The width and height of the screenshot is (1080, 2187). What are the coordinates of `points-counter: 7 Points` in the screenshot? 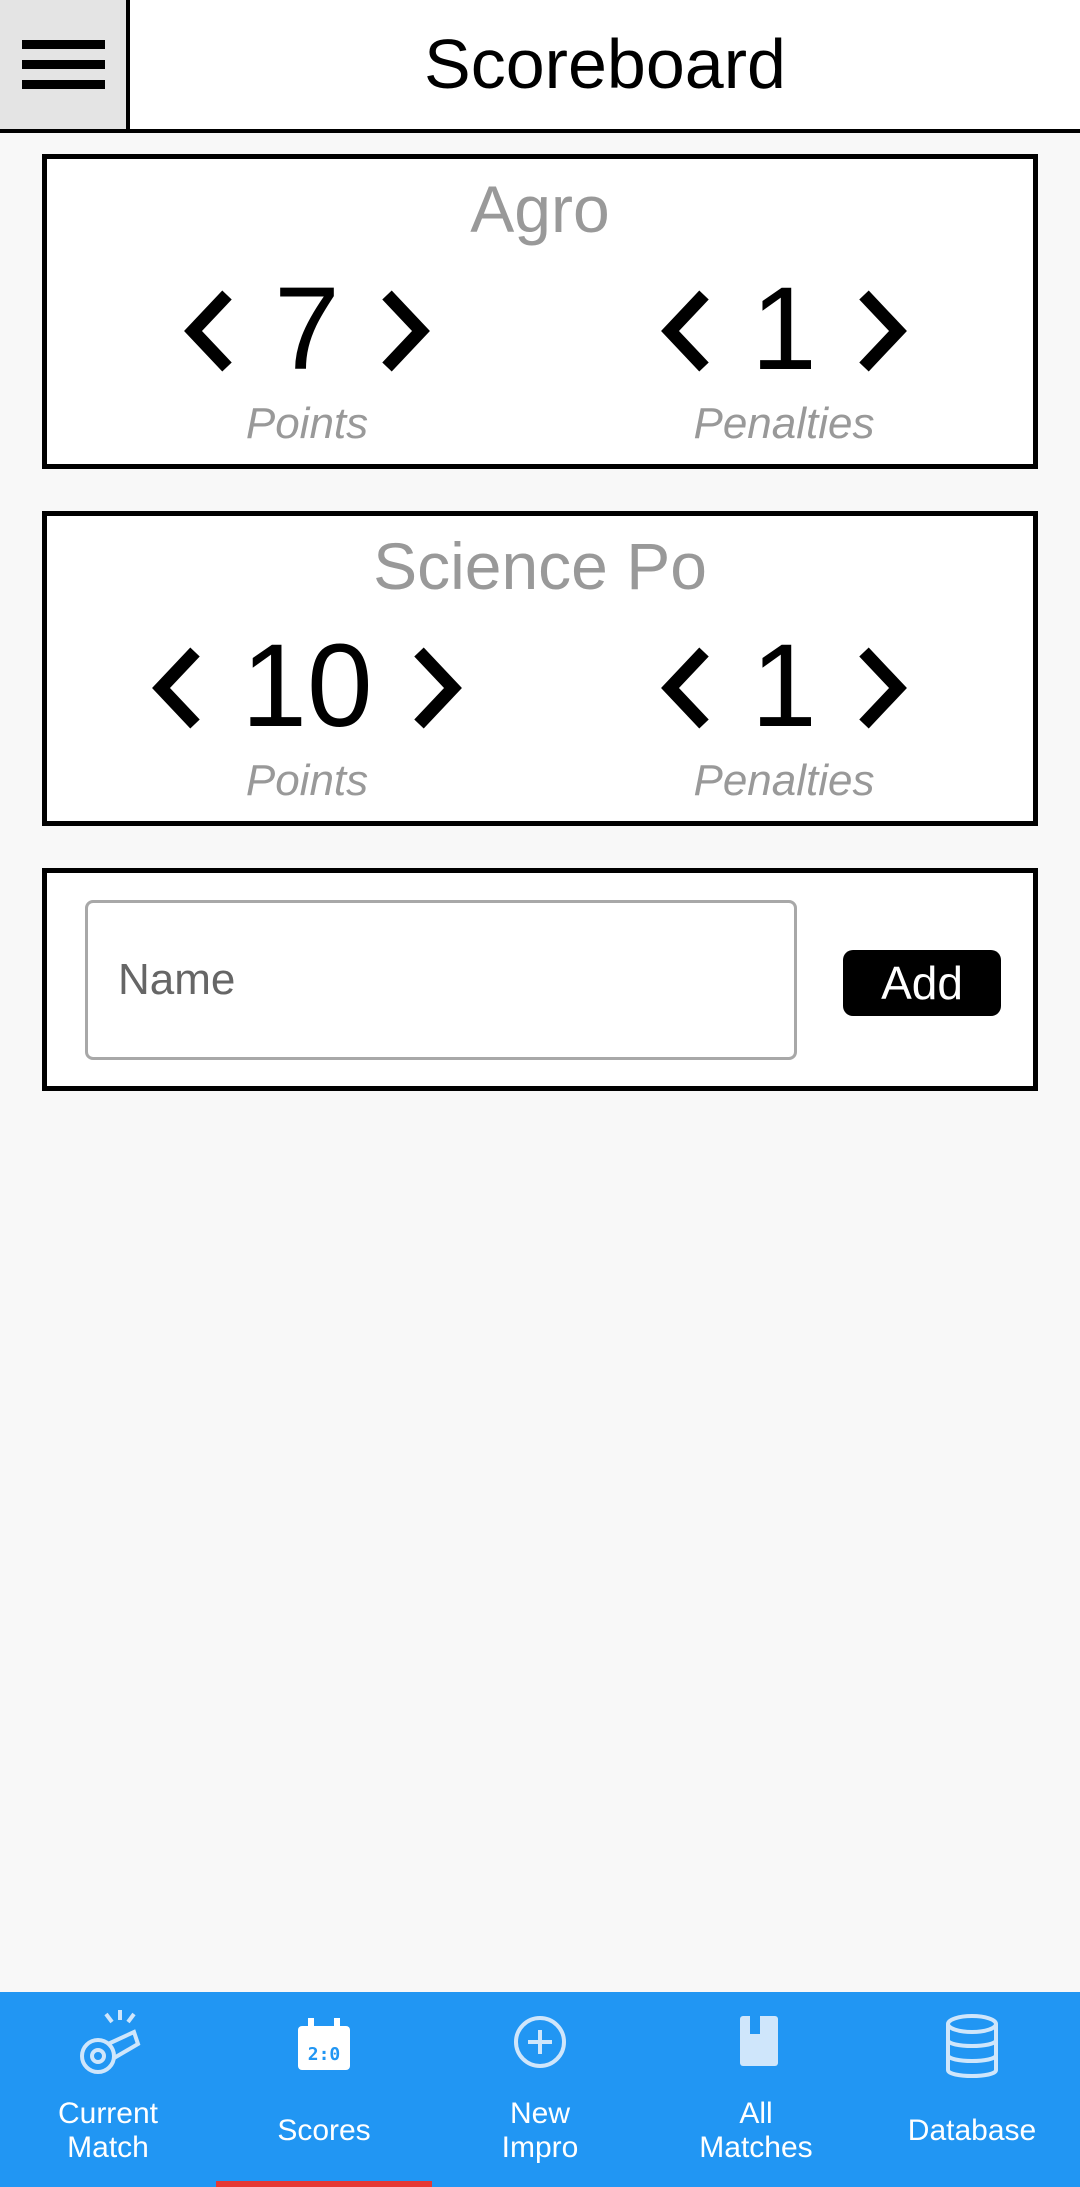 It's located at (307, 353).